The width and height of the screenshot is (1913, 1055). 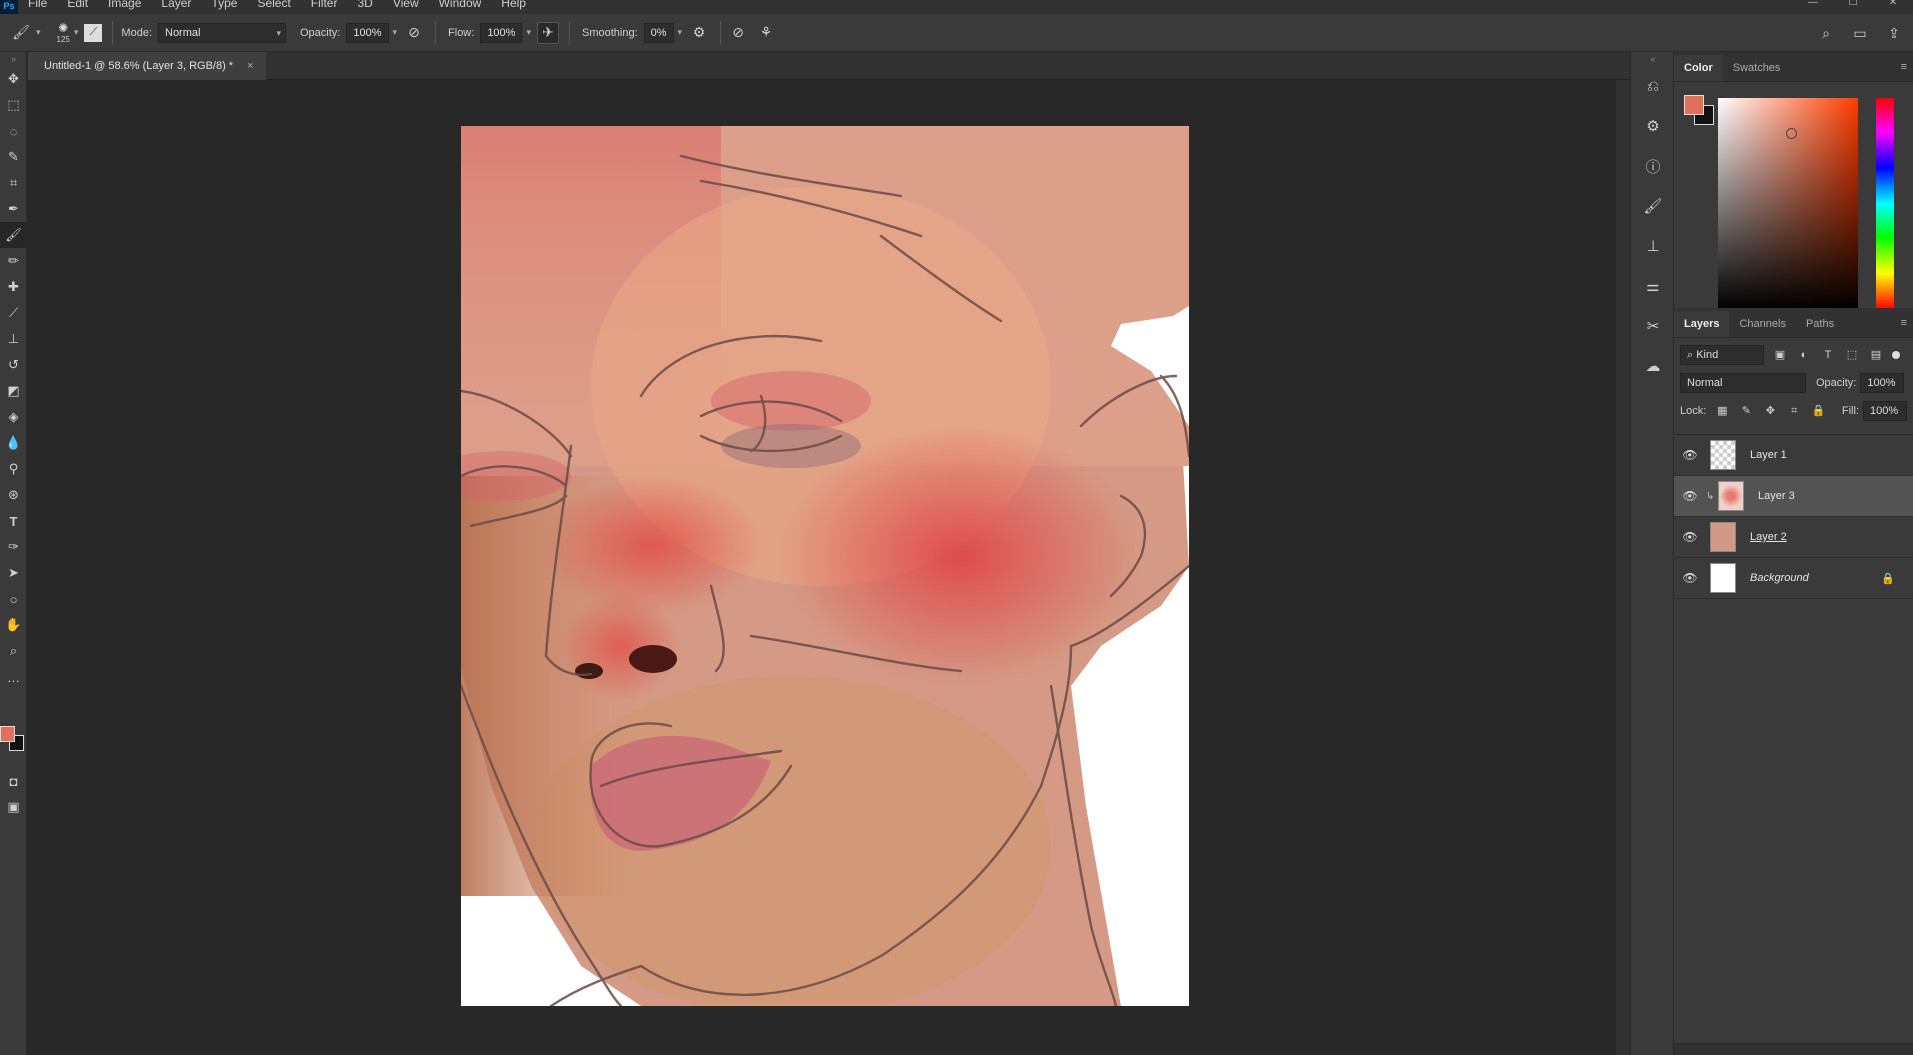 What do you see at coordinates (367, 32) in the screenshot?
I see `opacity-field: 100%` at bounding box center [367, 32].